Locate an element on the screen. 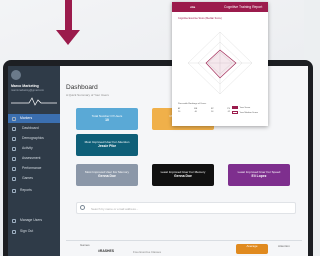 The width and height of the screenshot is (320, 256). demographics-icon is located at coordinates (14, 138).